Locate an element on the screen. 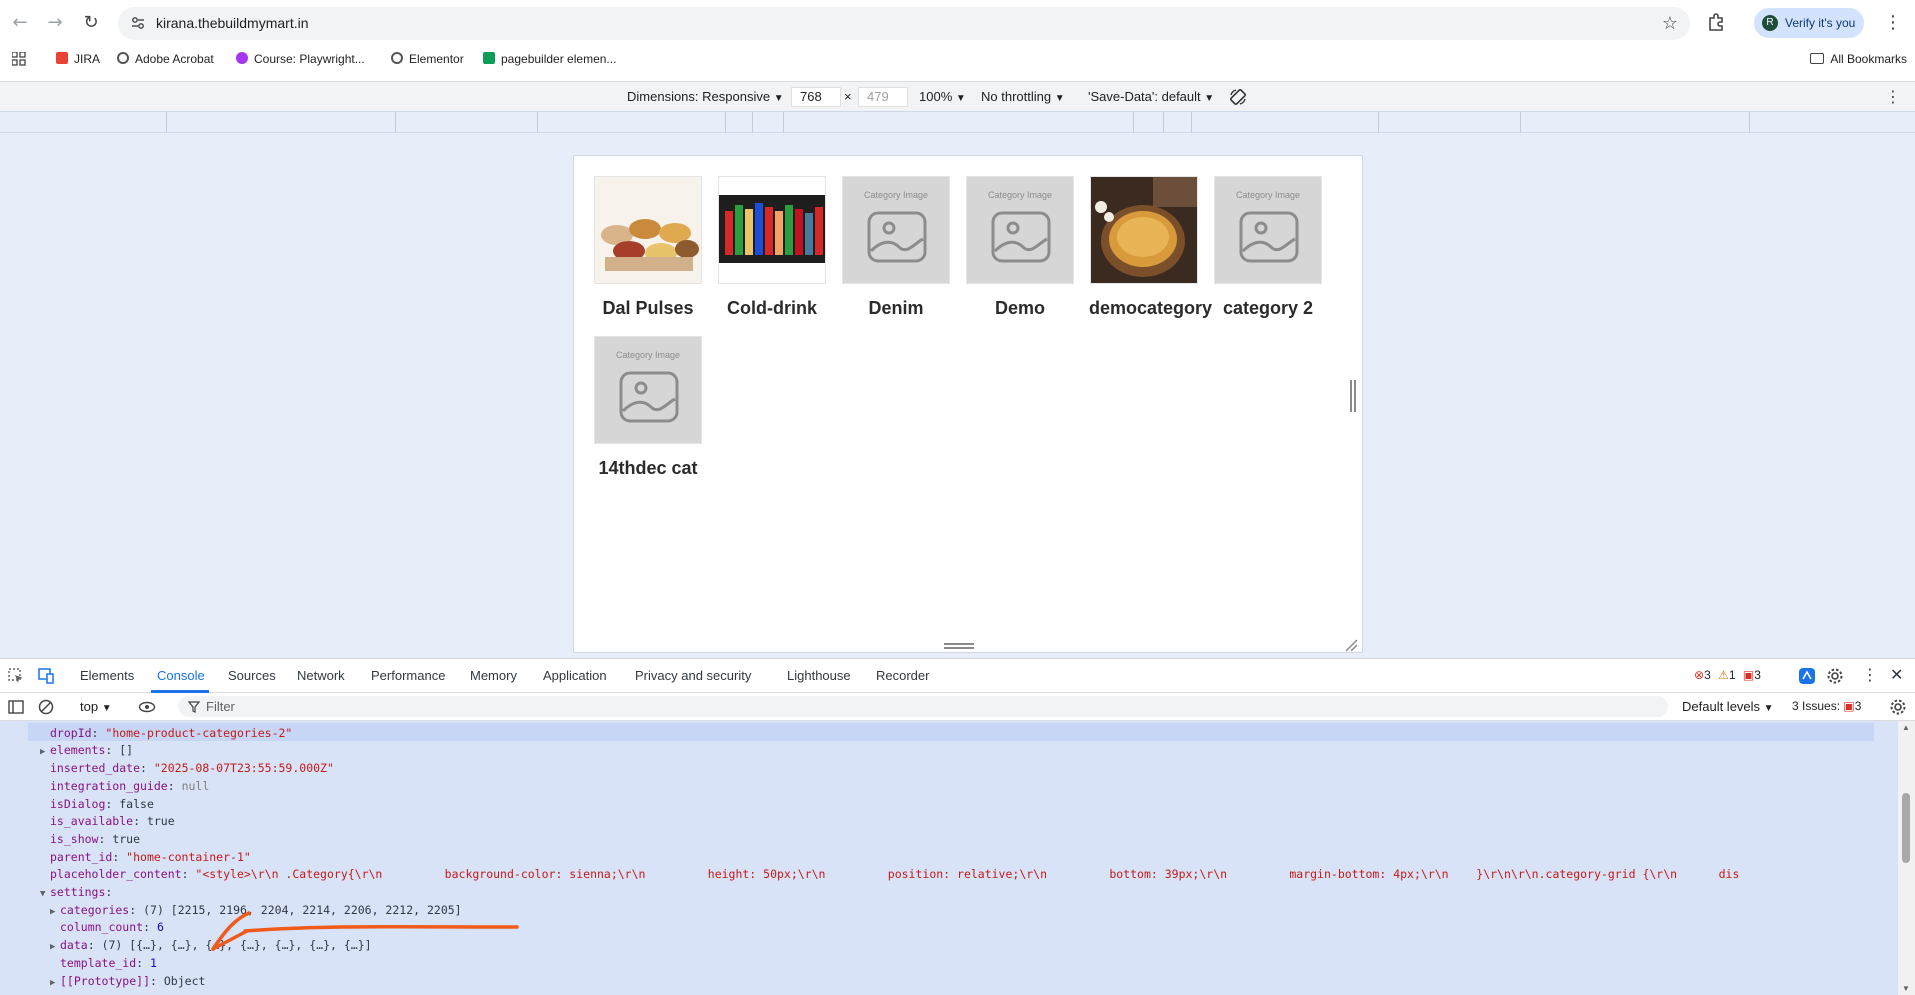 The height and width of the screenshot is (995, 1915). warning-icon: ⚠ is located at coordinates (1723, 675).